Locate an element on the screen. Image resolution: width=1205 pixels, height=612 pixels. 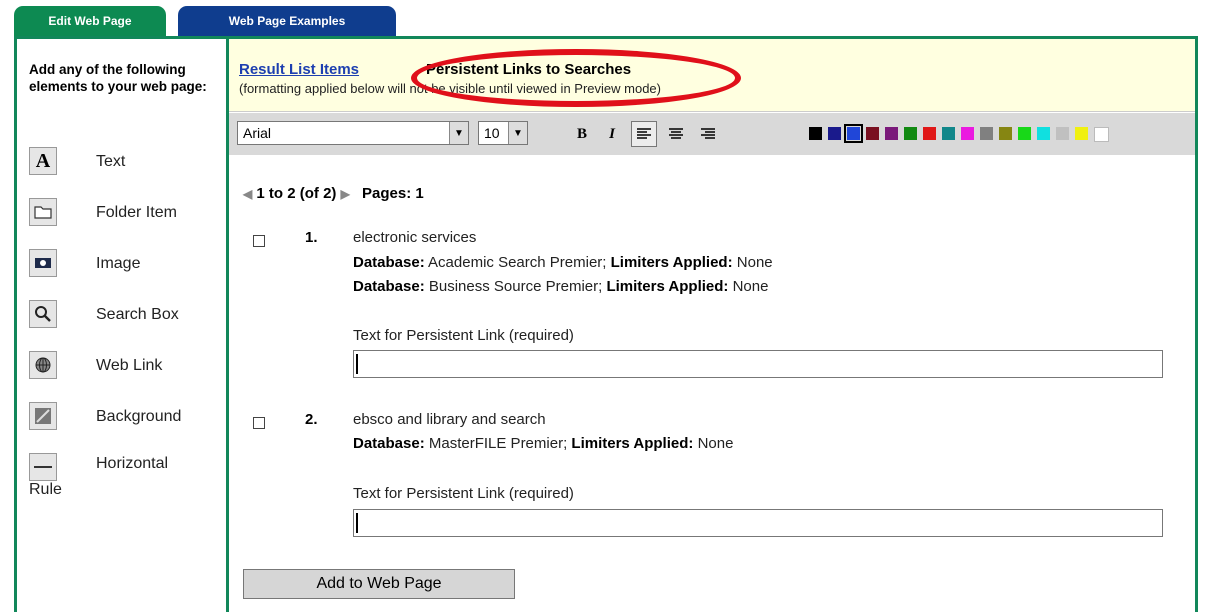
element-horizontal-rule-label: Horizontal is located at coordinates (132, 463).